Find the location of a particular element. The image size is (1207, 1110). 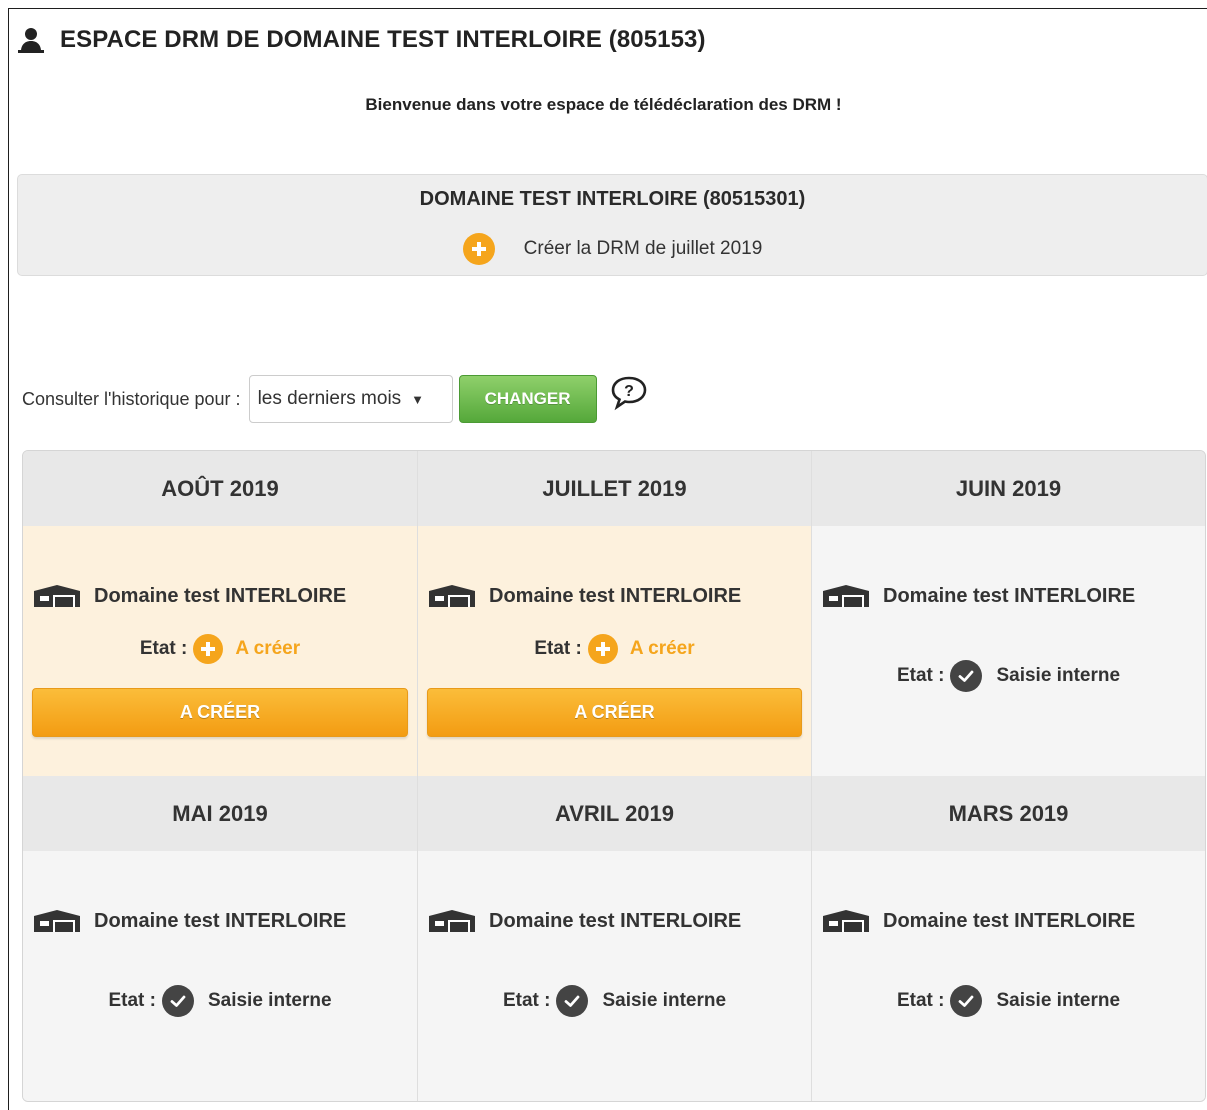

help-bubble-icon: ? is located at coordinates (629, 393).